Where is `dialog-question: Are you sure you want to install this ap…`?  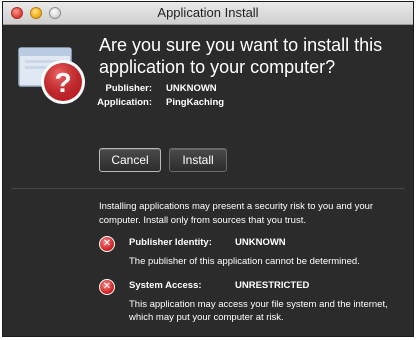 dialog-question: Are you sure you want to install this ap… is located at coordinates (249, 56).